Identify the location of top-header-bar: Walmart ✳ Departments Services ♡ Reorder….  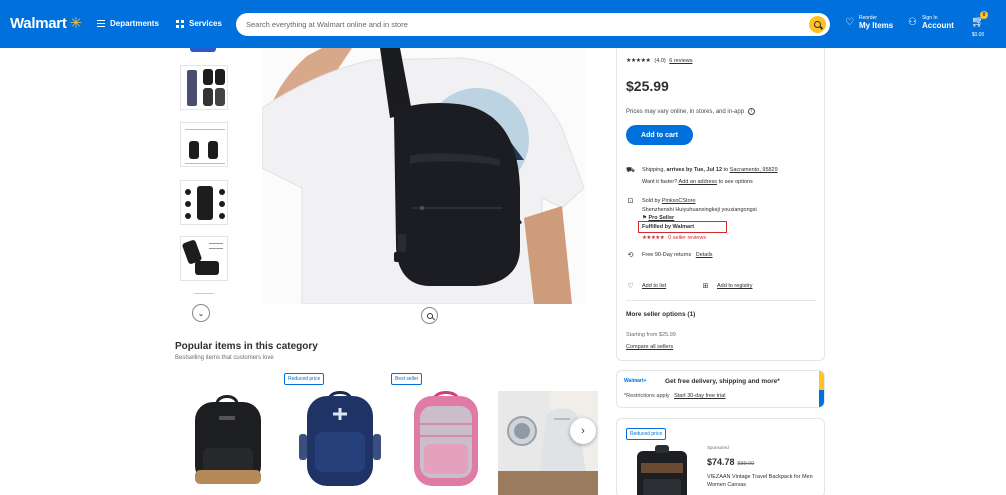
(503, 24).